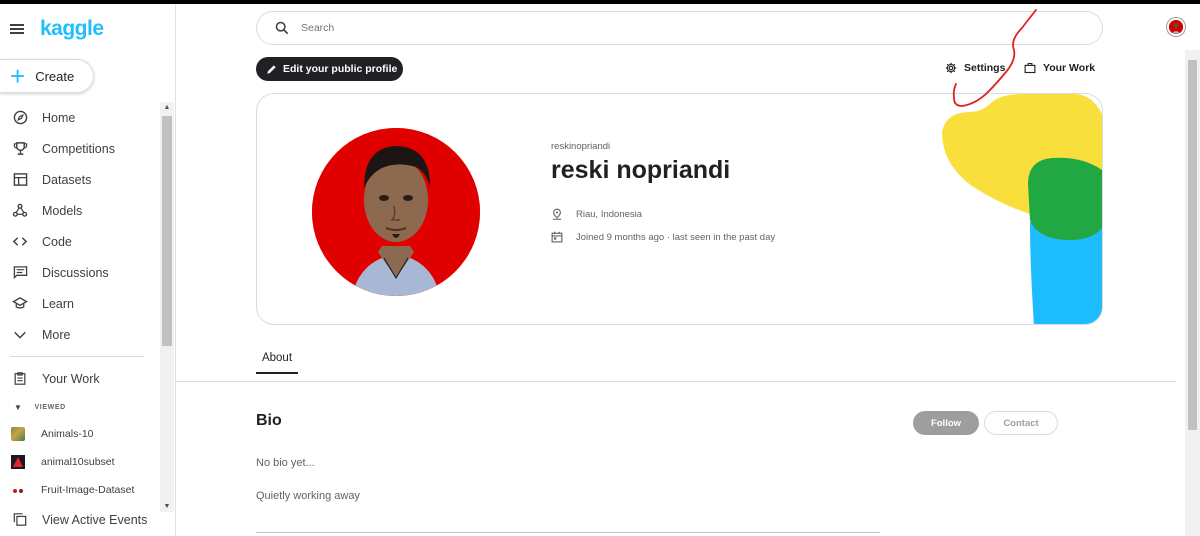 Image resolution: width=1200 pixels, height=536 pixels. What do you see at coordinates (20, 118) in the screenshot?
I see `compass-icon` at bounding box center [20, 118].